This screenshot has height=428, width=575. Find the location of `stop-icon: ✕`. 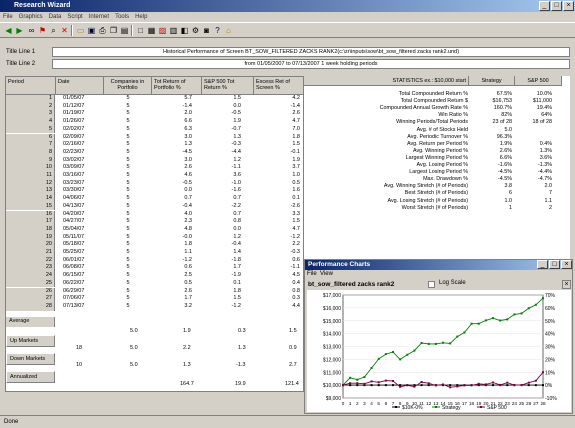

stop-icon: ✕ is located at coordinates (64, 30).